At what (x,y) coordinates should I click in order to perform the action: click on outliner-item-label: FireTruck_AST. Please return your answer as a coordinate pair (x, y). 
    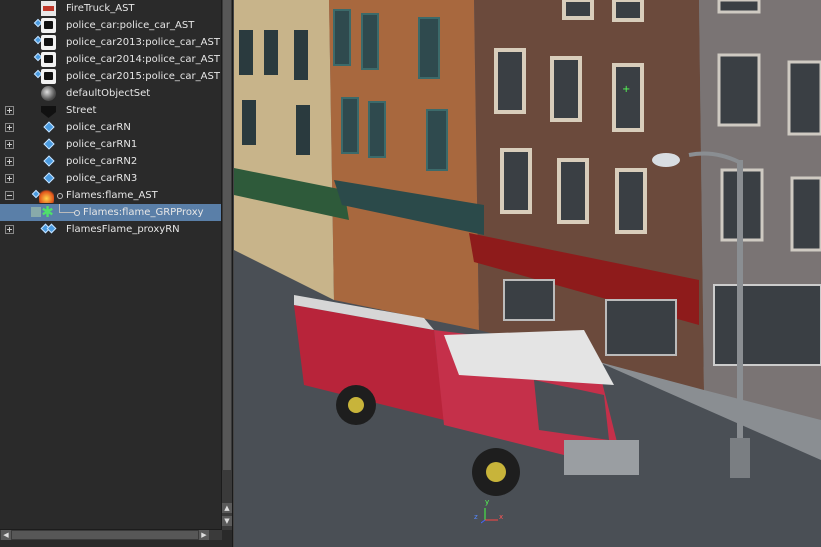
    Looking at the image, I should click on (100, 8).